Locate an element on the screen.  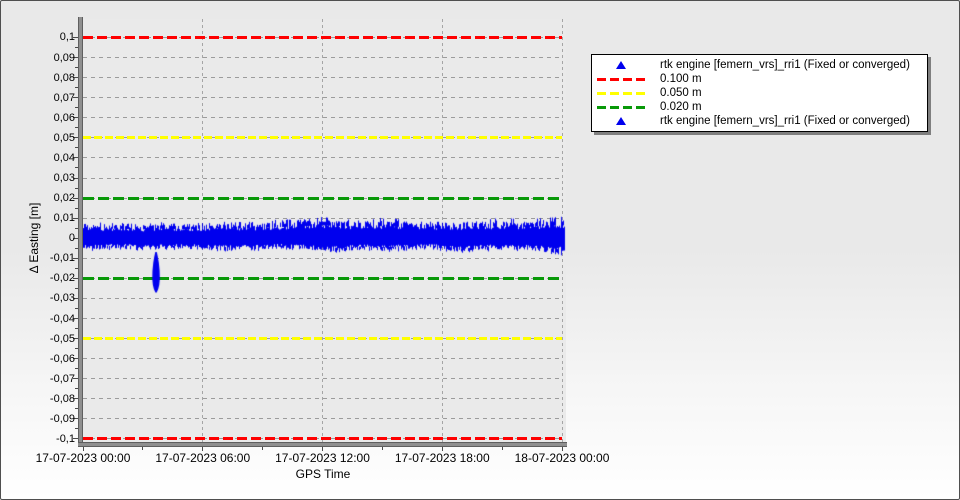
legend-item-label: 0.020 m is located at coordinates (681, 107).